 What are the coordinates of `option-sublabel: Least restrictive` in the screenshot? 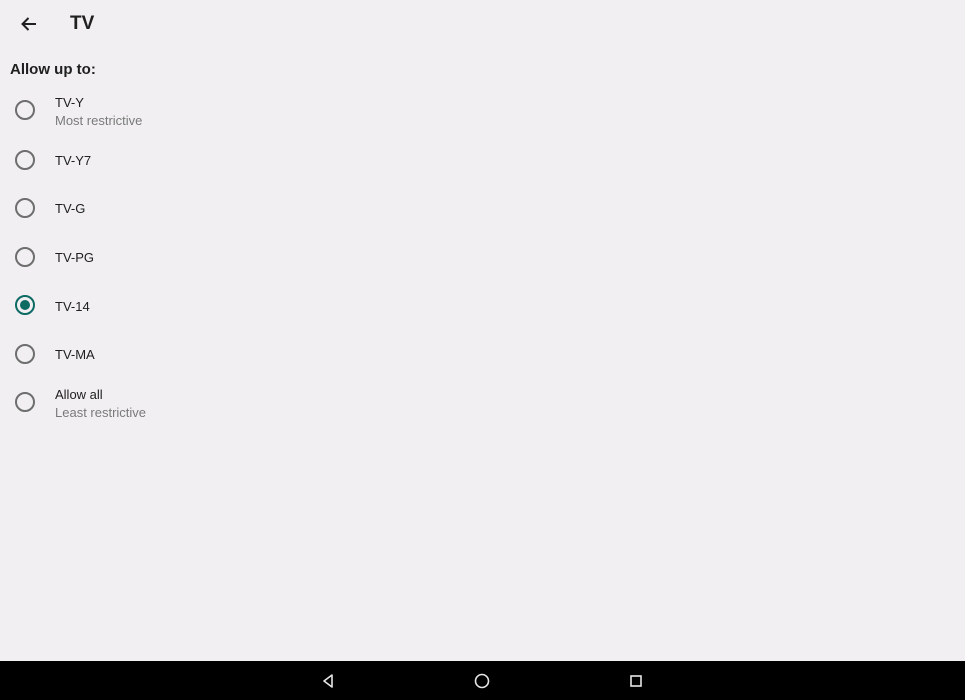 It's located at (101, 412).